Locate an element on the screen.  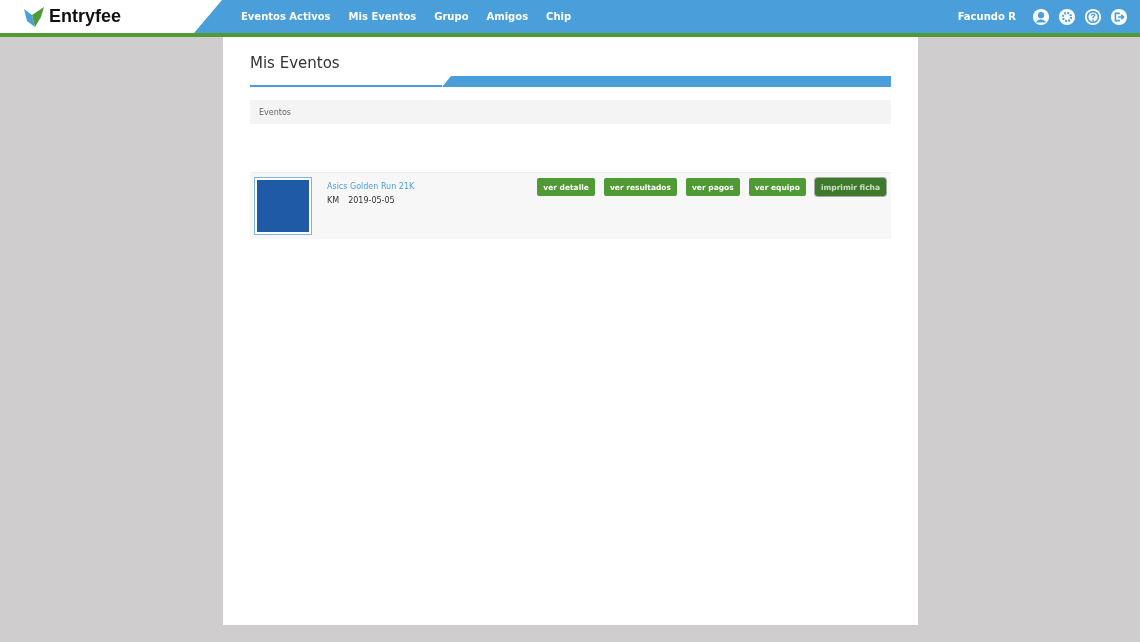
logout-icon is located at coordinates (1119, 16).